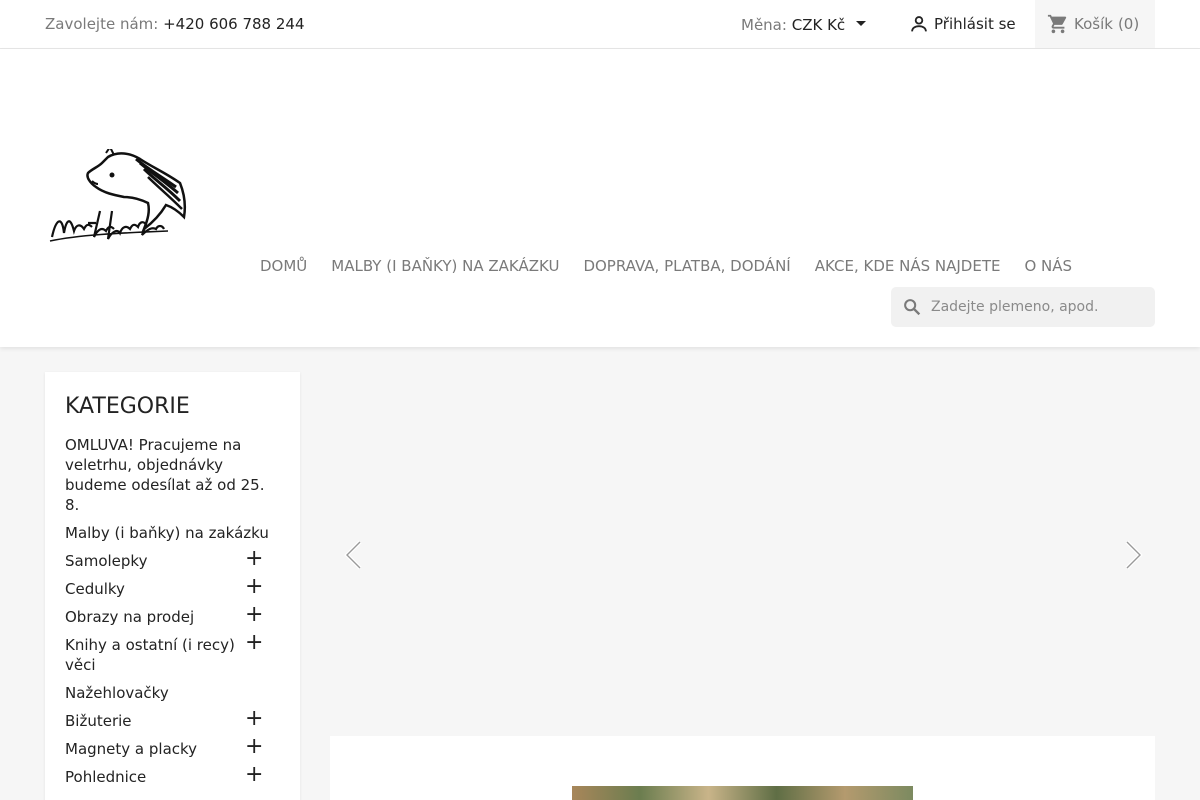 This screenshot has width=1200, height=800. Describe the element at coordinates (233, 24) in the screenshot. I see `phone-number: +420 606 788 244` at that location.